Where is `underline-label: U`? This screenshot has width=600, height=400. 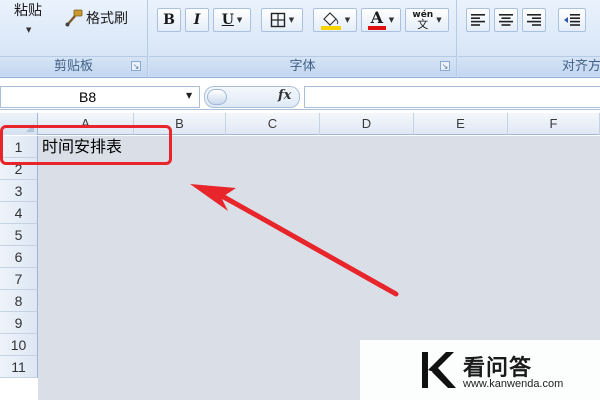 underline-label: U is located at coordinates (227, 20).